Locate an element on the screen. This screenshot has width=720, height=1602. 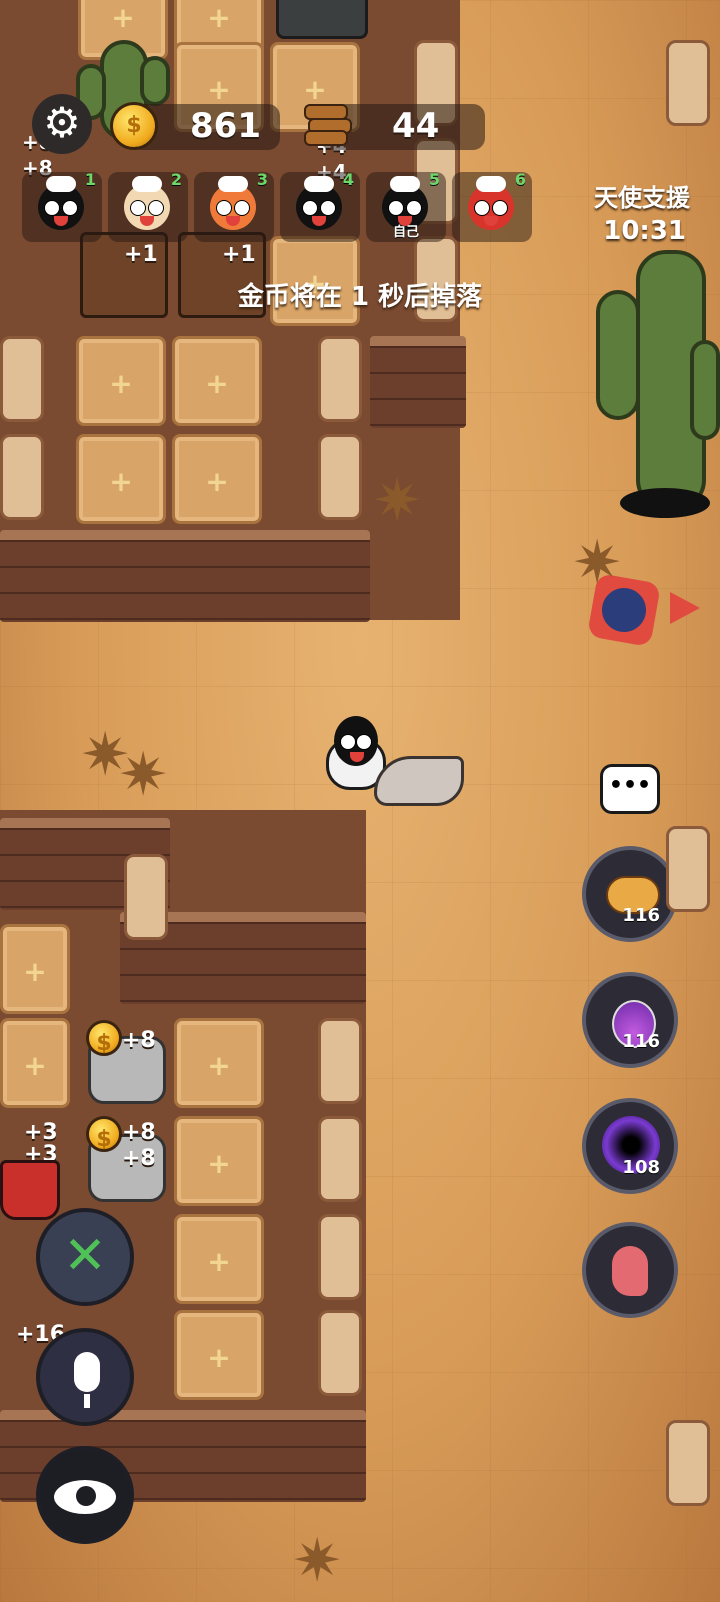
microphone-stand is located at coordinates (87, 1401).